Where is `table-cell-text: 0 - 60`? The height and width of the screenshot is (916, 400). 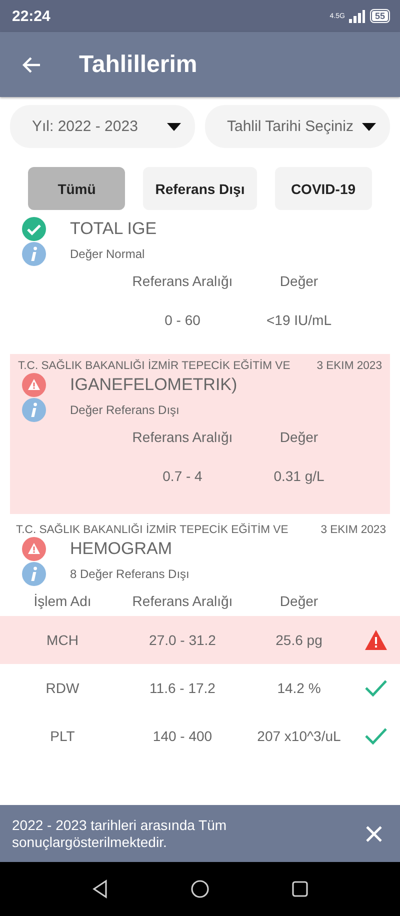
table-cell-text: 0 - 60 is located at coordinates (183, 320).